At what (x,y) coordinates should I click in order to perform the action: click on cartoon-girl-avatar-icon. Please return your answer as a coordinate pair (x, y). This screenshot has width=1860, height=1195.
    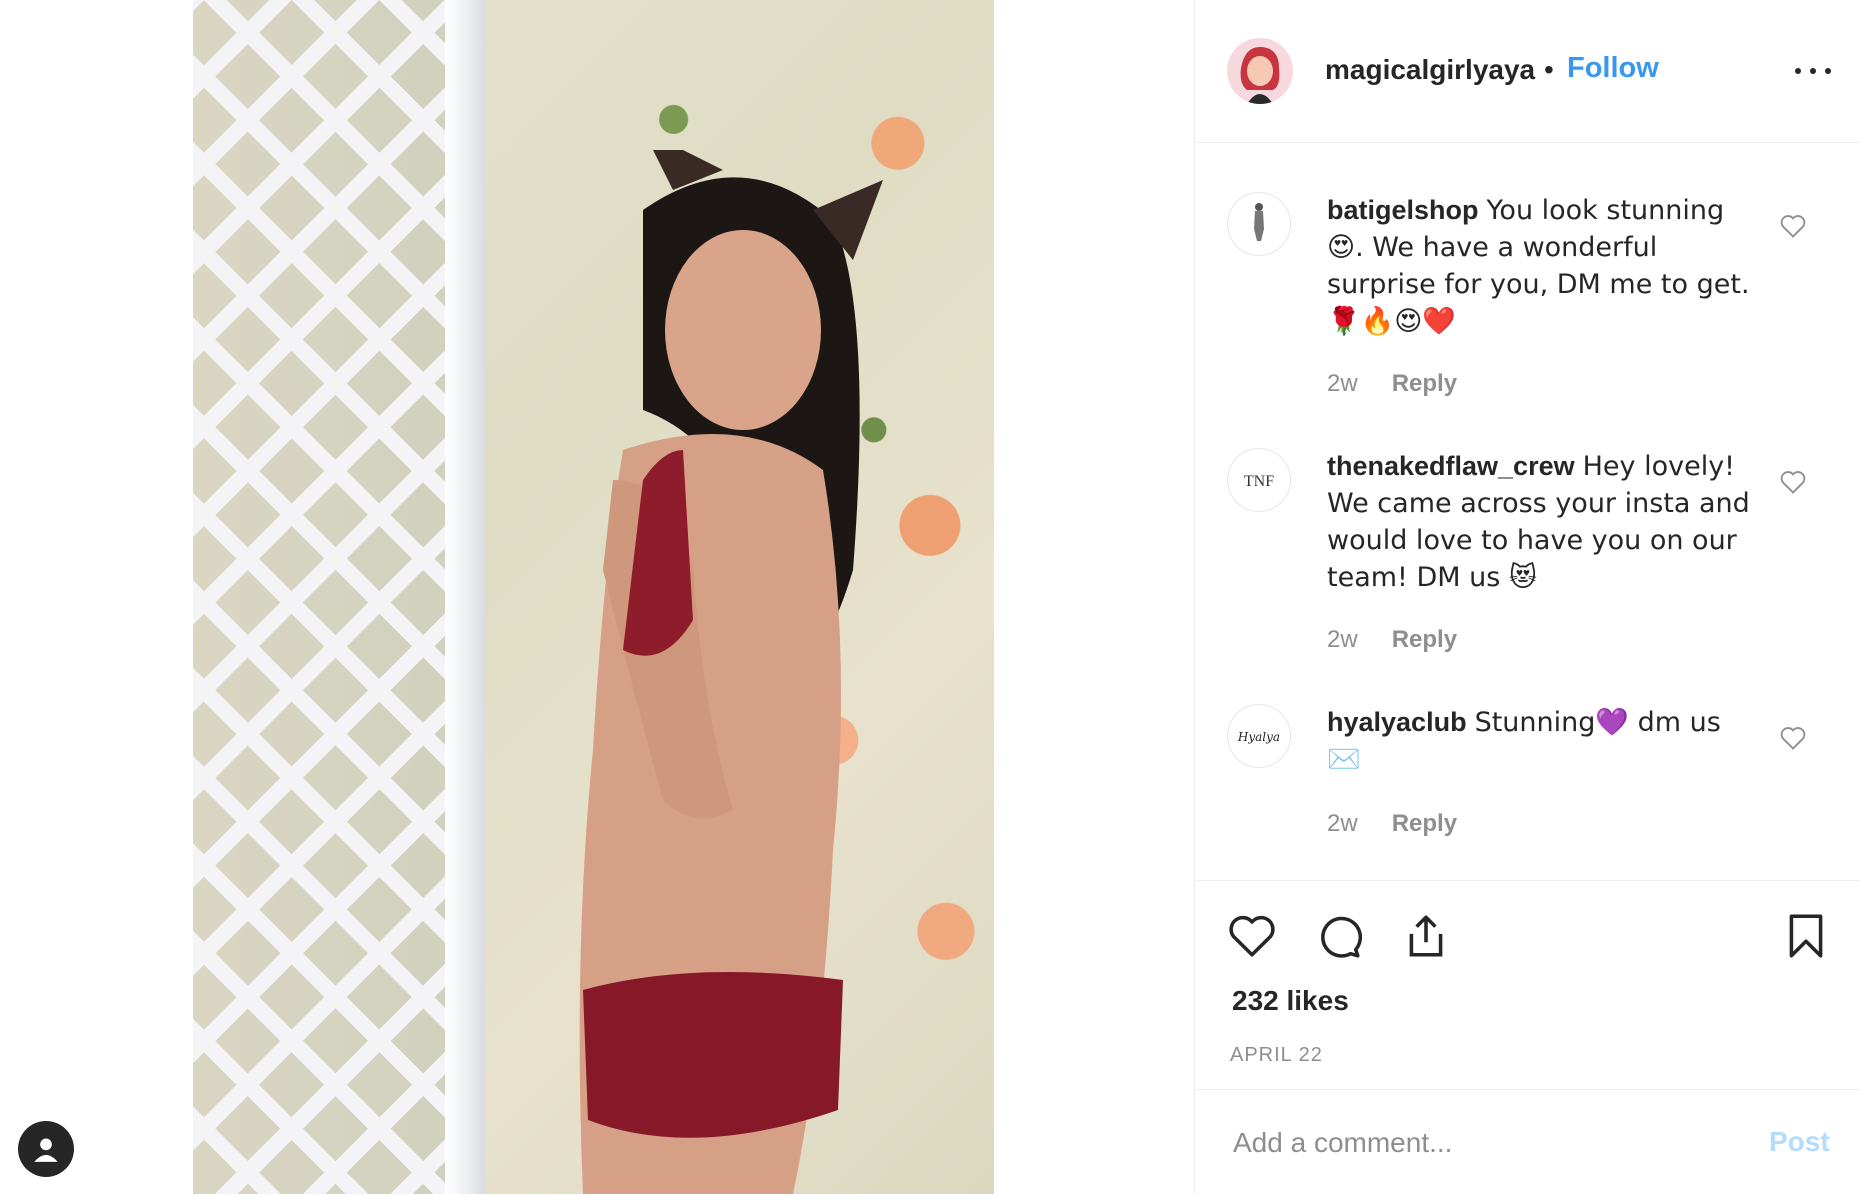
    Looking at the image, I should click on (1260, 71).